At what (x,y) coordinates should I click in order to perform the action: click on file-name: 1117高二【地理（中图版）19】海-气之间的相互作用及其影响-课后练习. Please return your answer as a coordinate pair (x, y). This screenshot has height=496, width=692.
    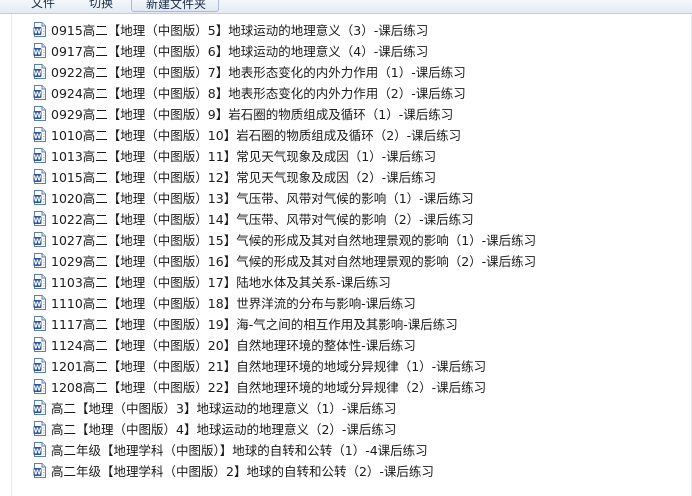
    Looking at the image, I should click on (254, 324).